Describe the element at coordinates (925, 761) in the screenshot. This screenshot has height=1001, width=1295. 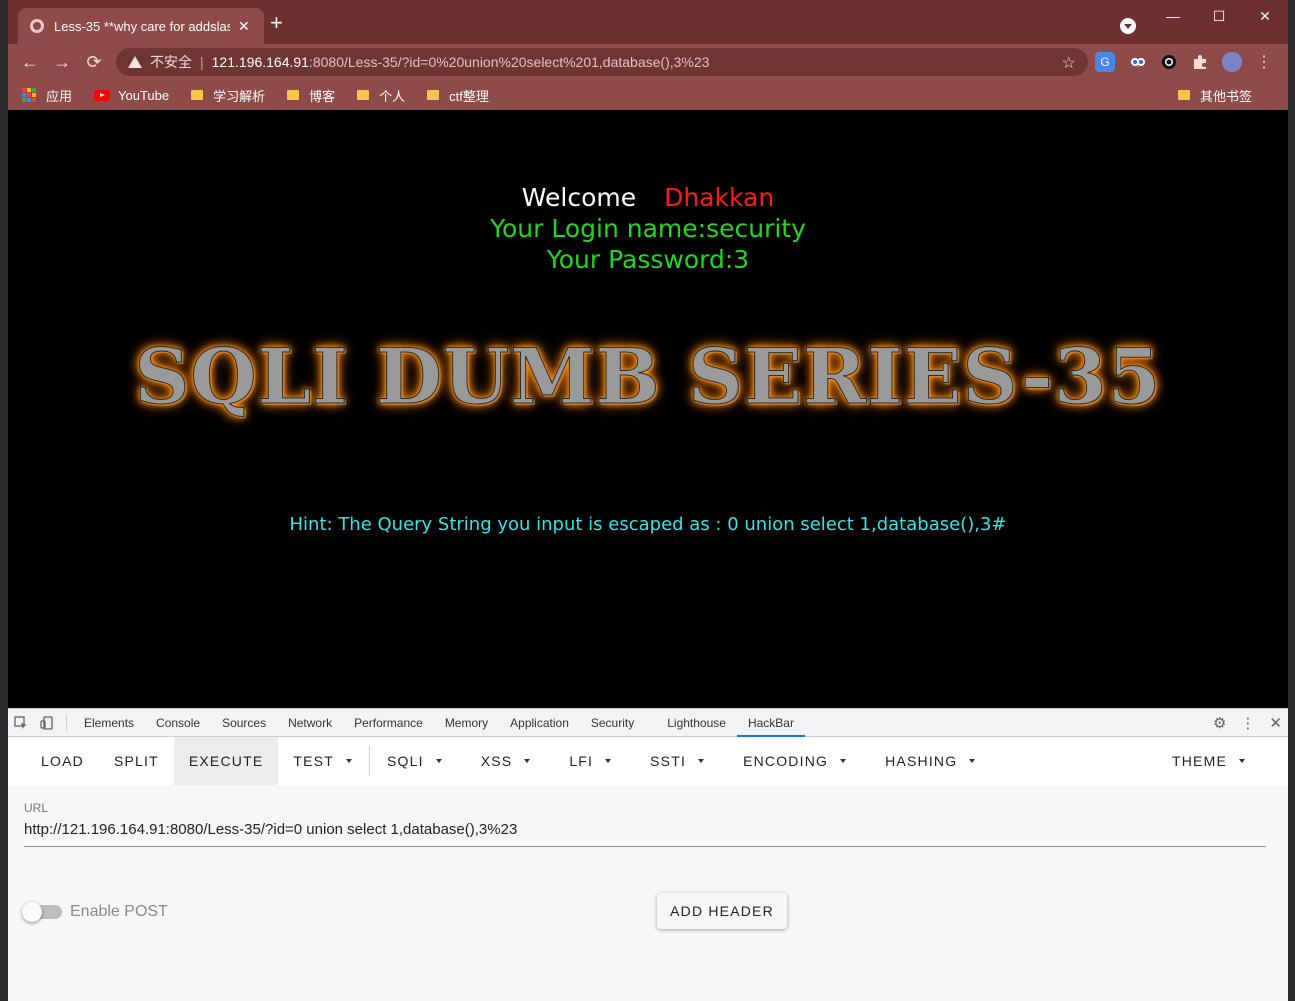
I see `hashing-menu: HASHING` at that location.